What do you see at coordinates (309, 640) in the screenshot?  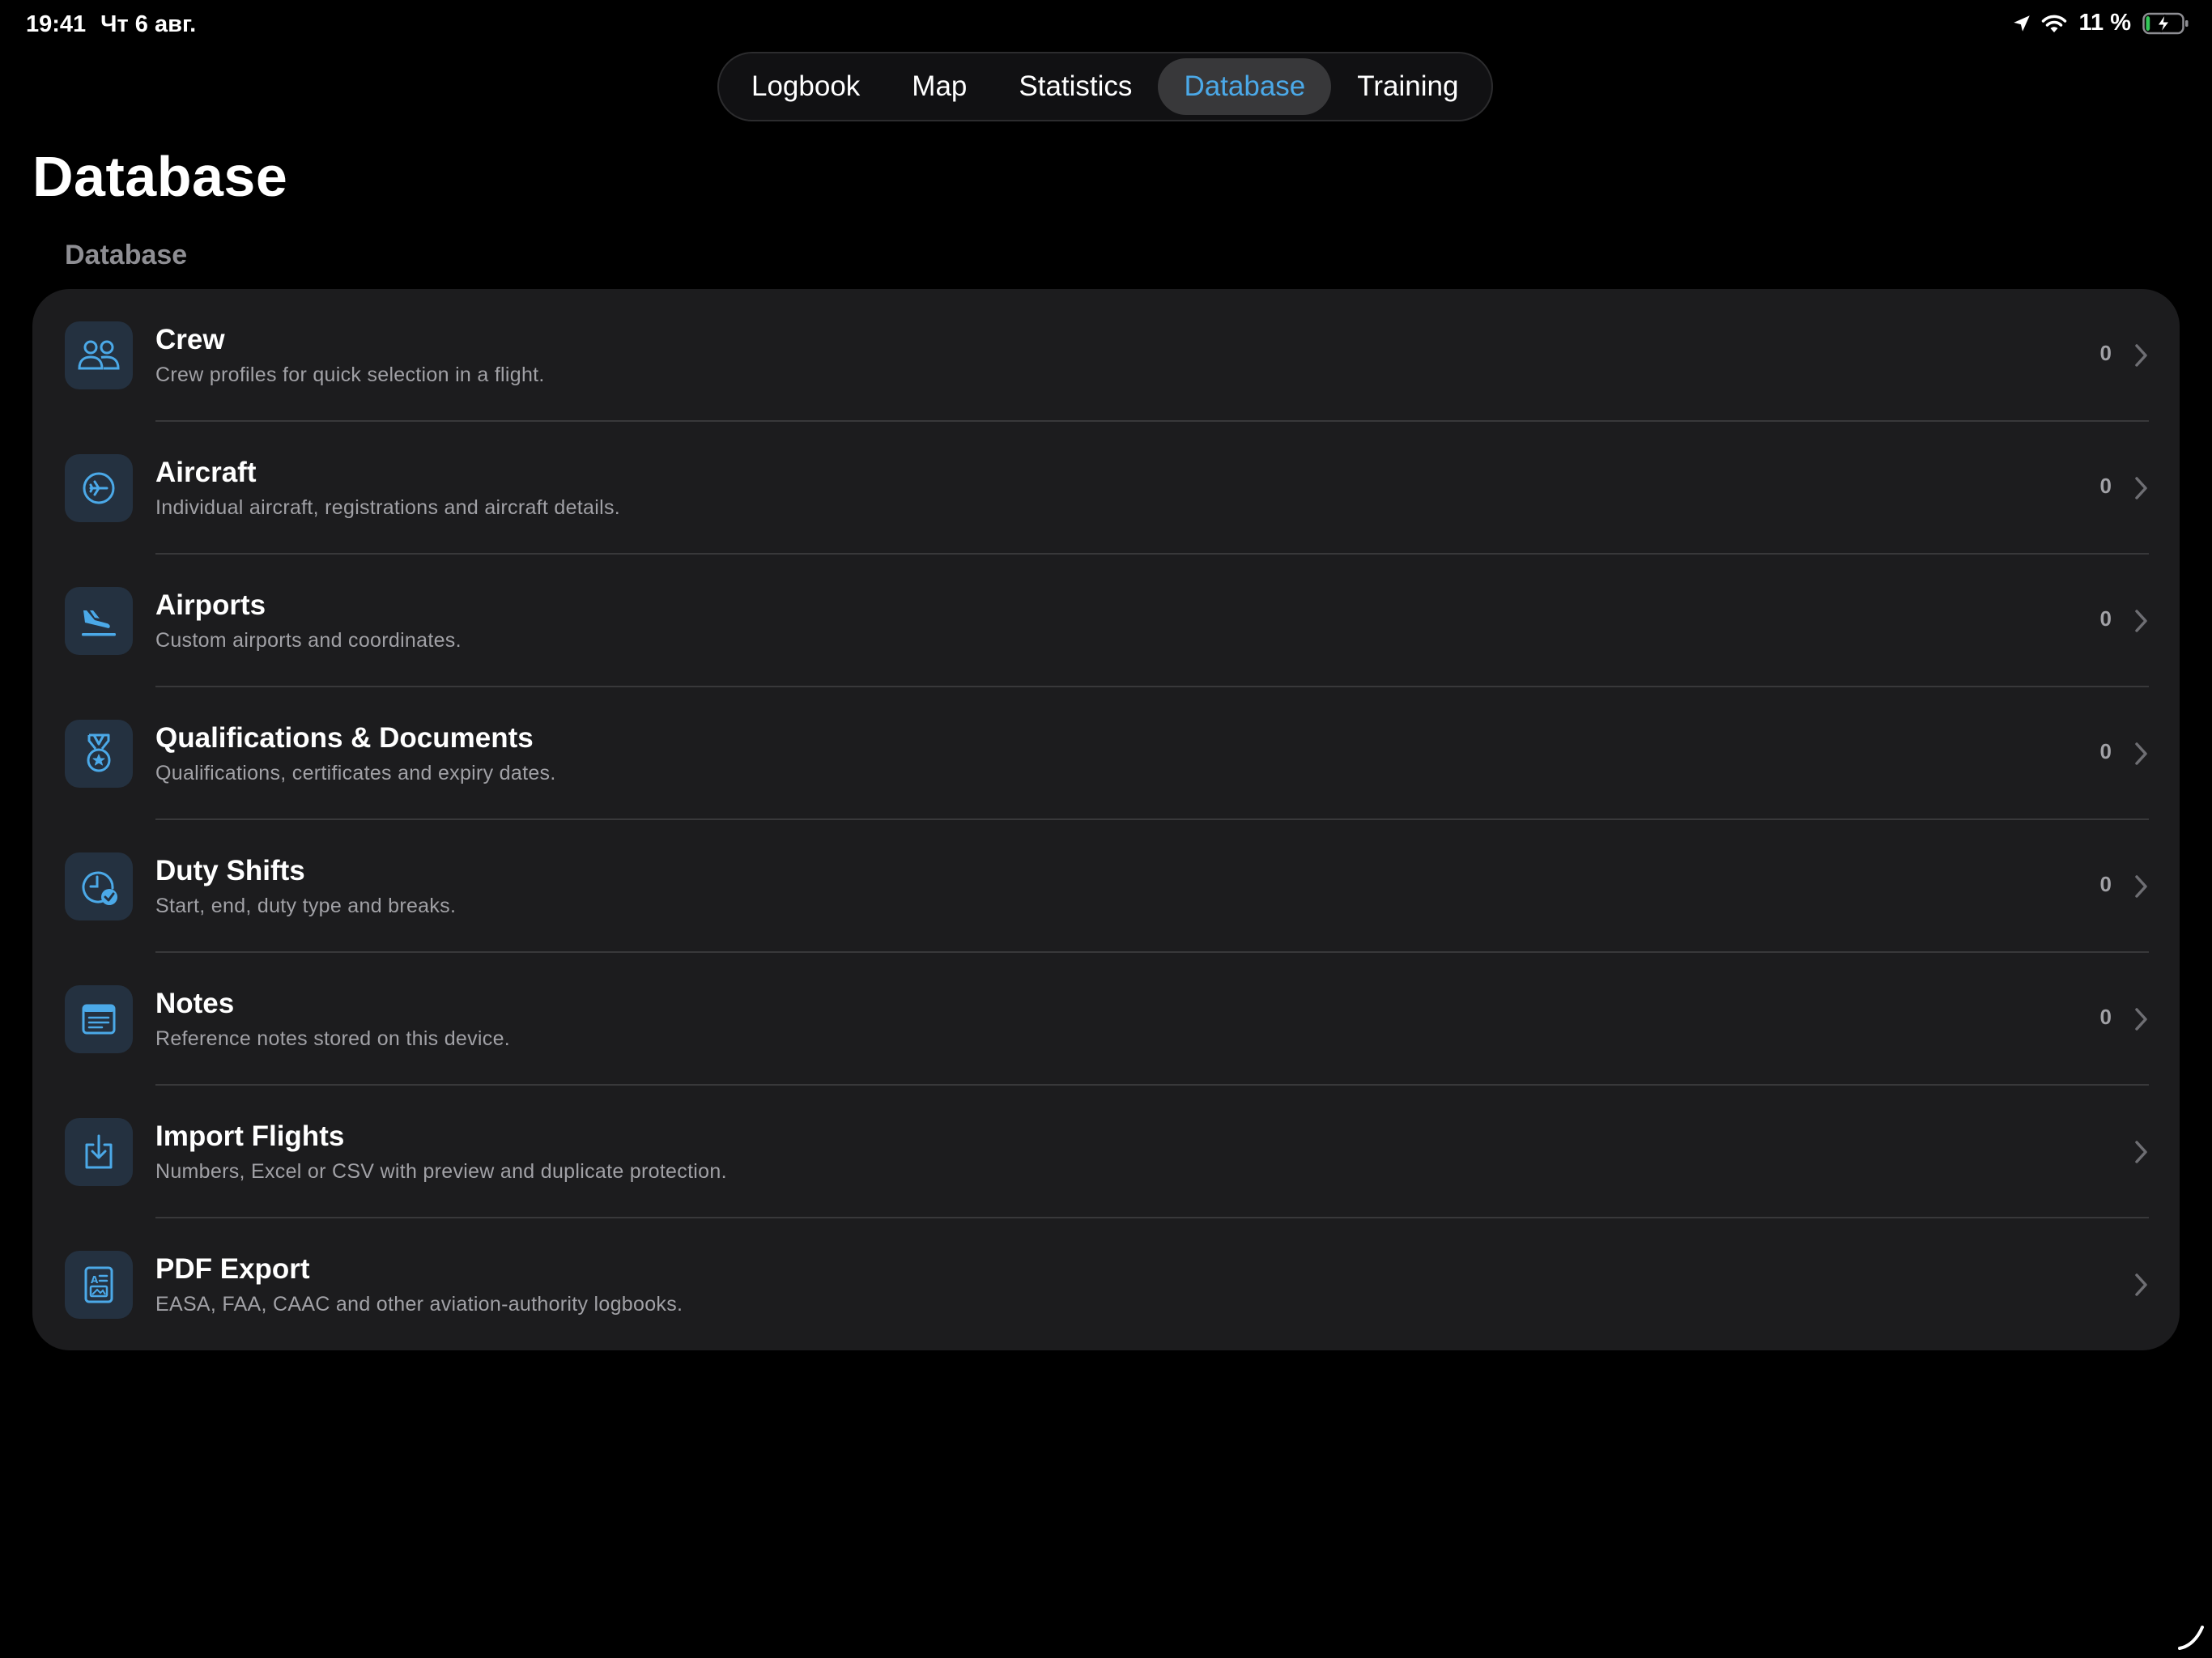 I see `row-subtitle: Custom airports and coordinates.` at bounding box center [309, 640].